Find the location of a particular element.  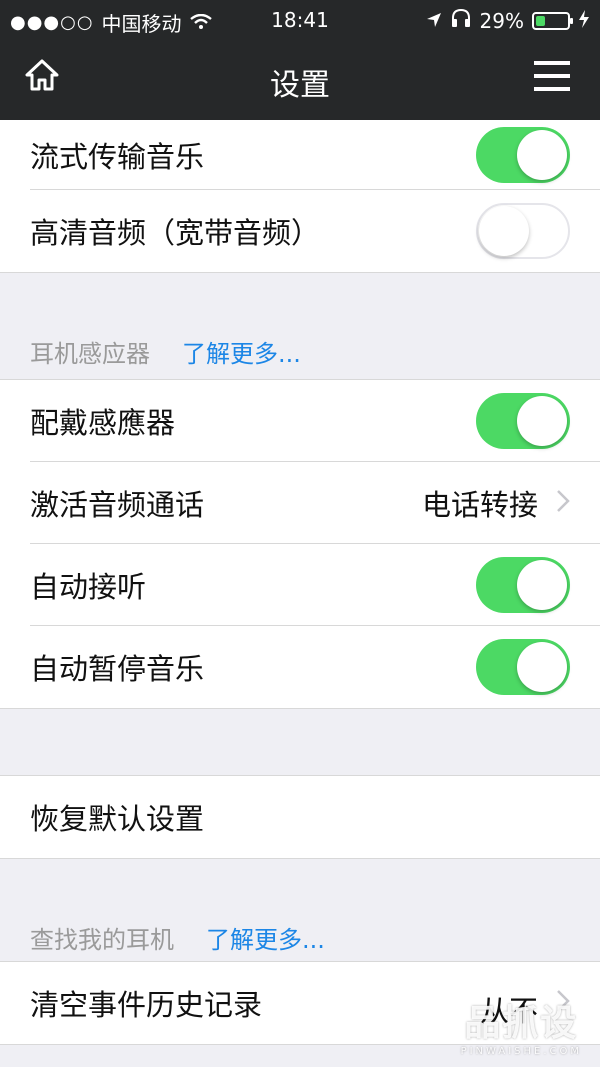

reset-group: 恢复默认设置 is located at coordinates (300, 817).